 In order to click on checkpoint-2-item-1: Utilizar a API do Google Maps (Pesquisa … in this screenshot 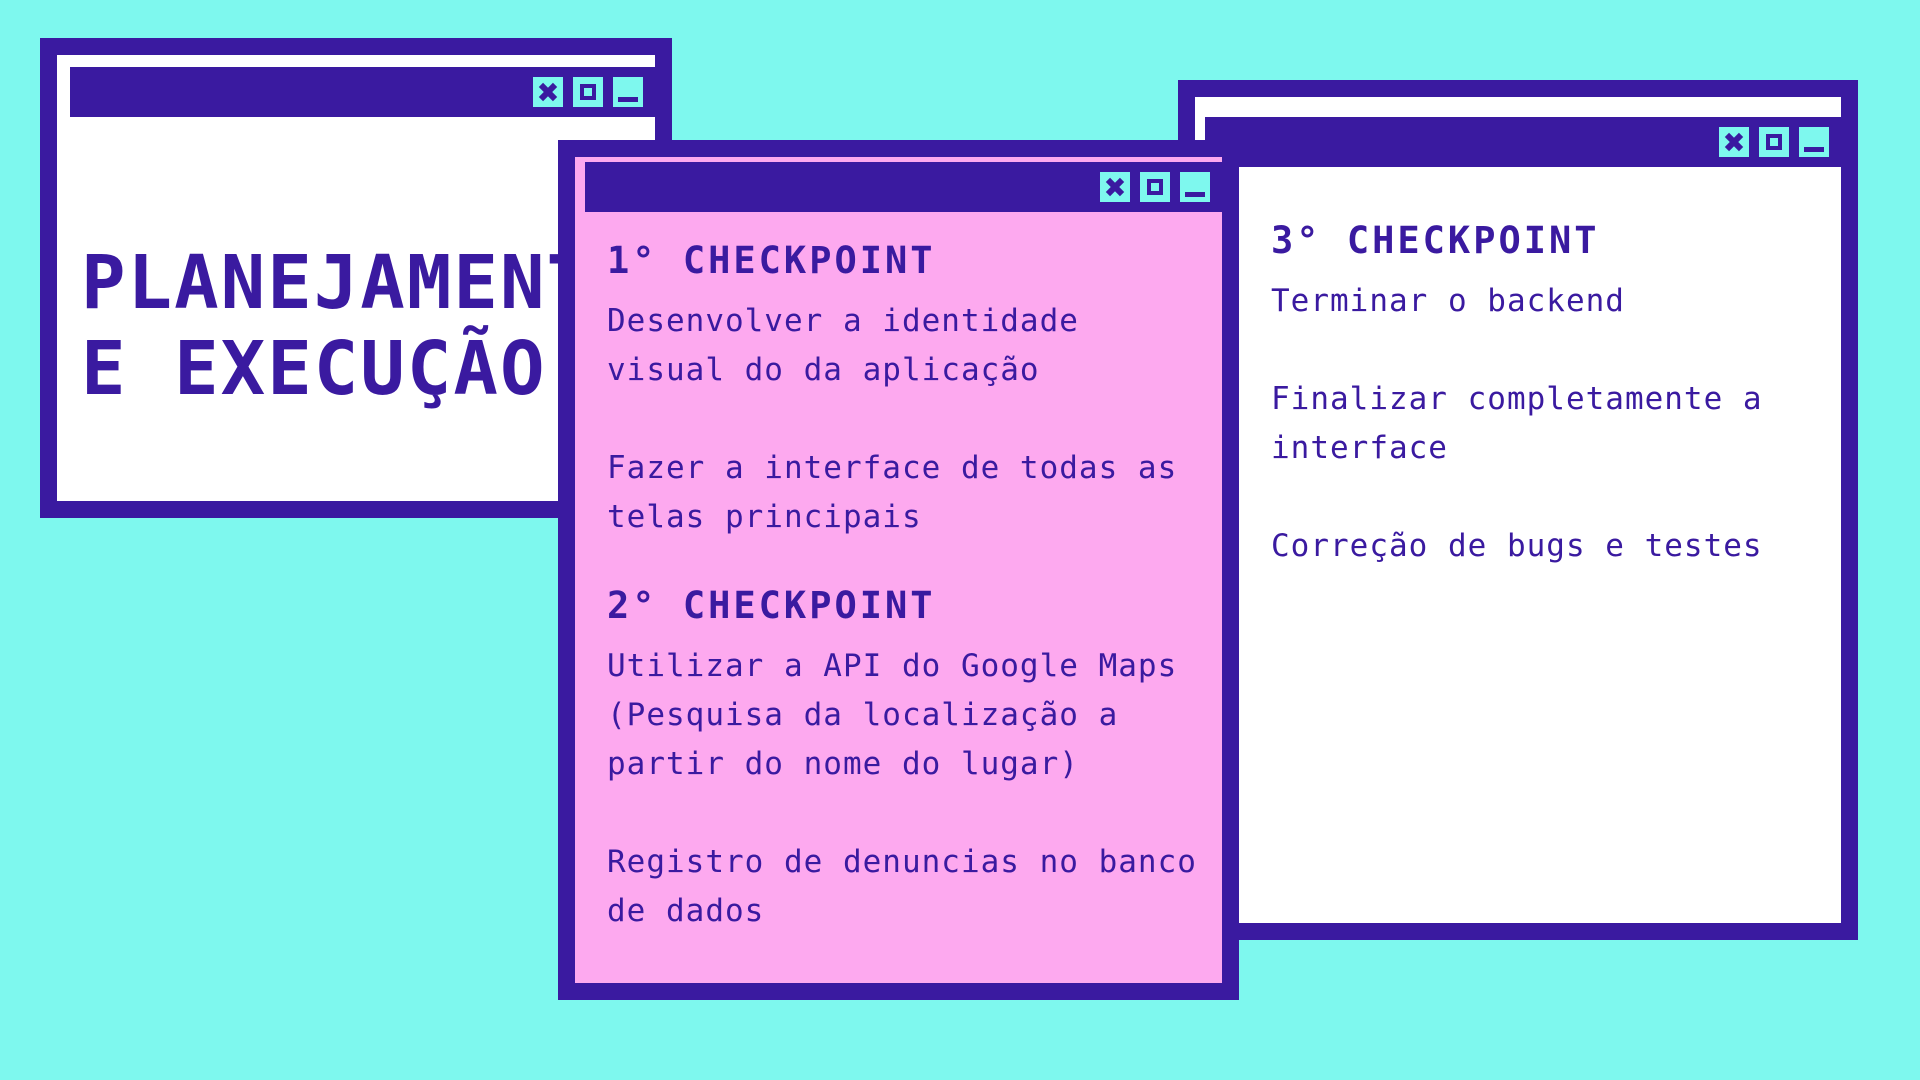, I will do `click(892, 715)`.